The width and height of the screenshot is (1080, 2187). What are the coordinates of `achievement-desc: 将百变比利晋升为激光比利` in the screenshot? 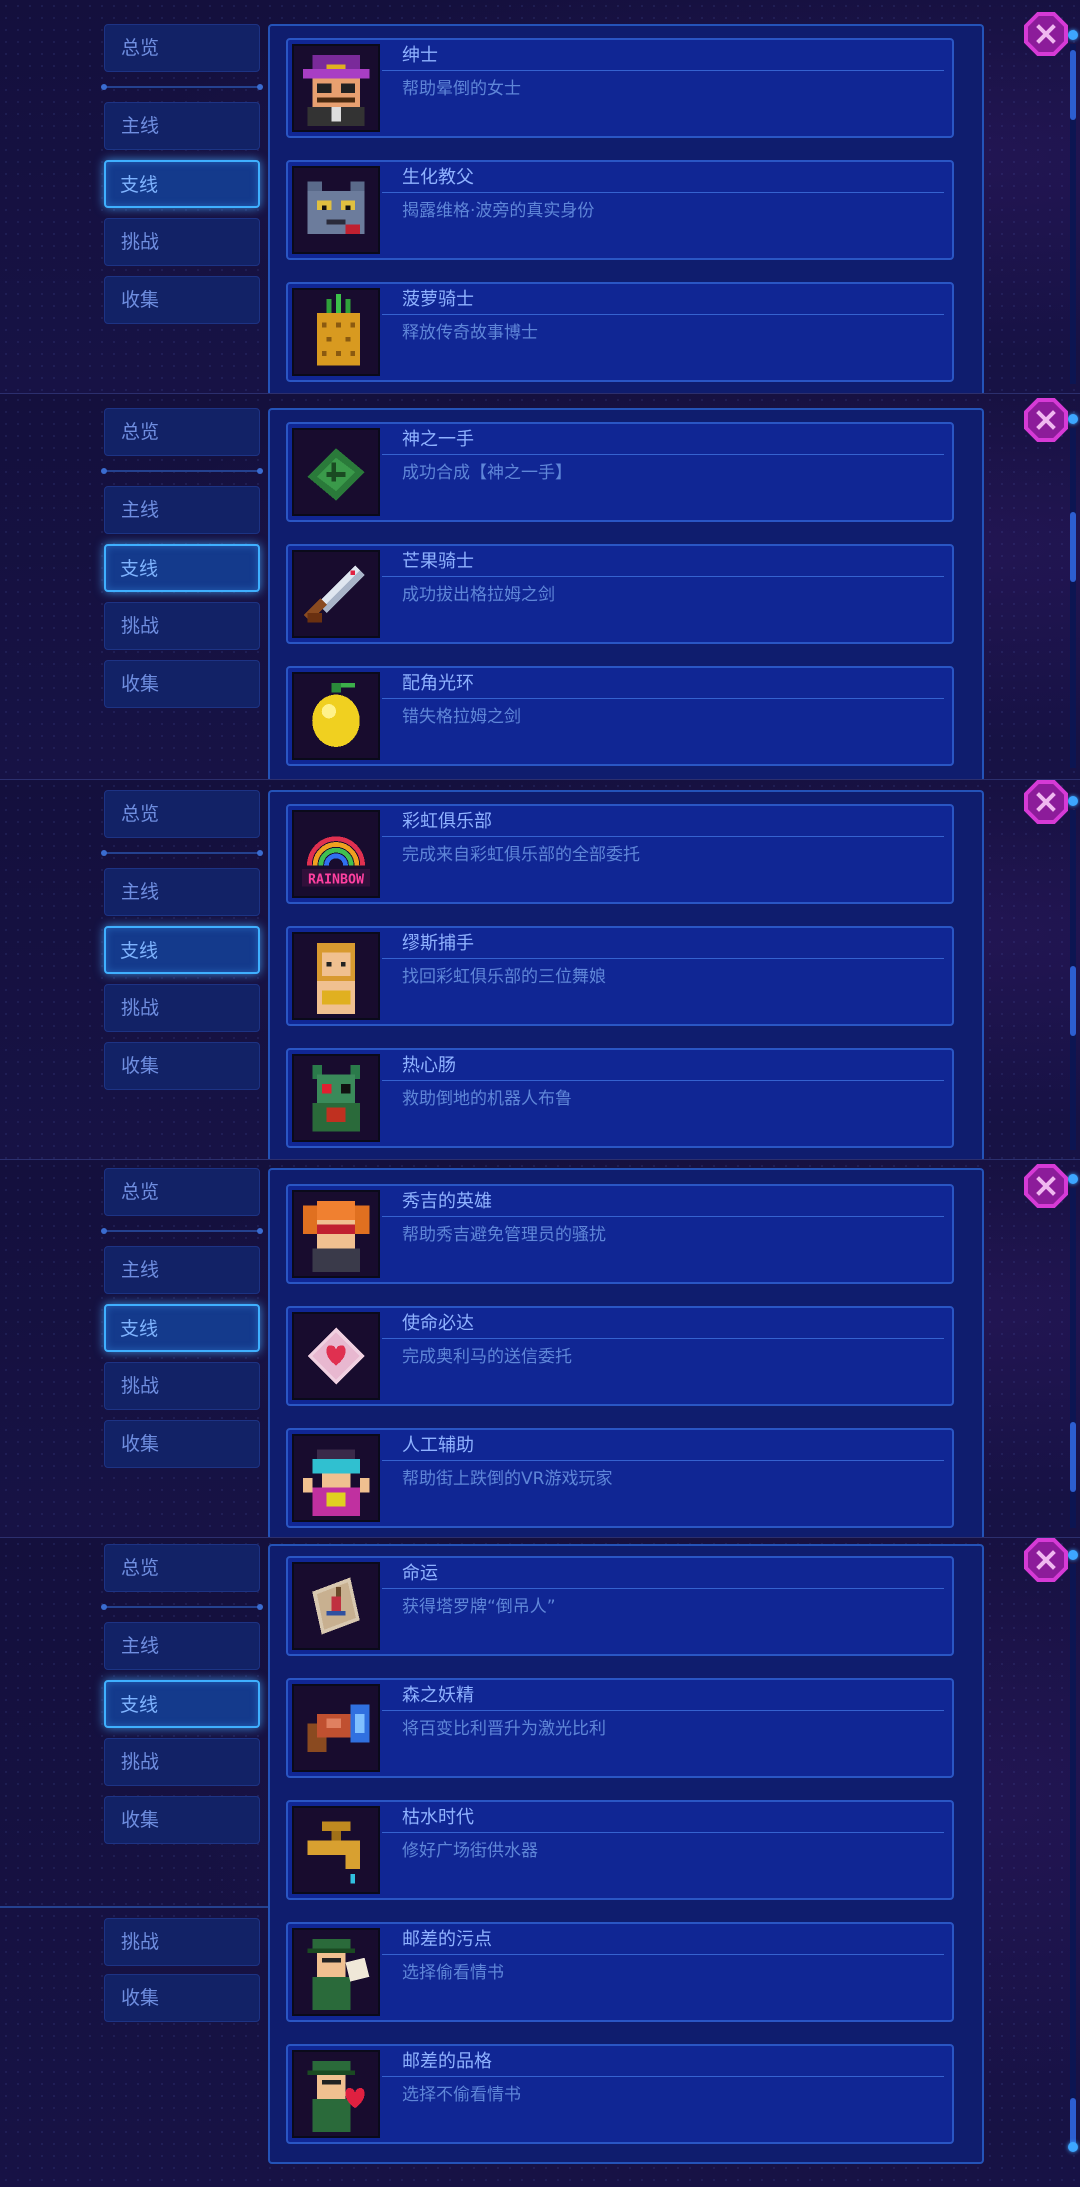 It's located at (504, 1729).